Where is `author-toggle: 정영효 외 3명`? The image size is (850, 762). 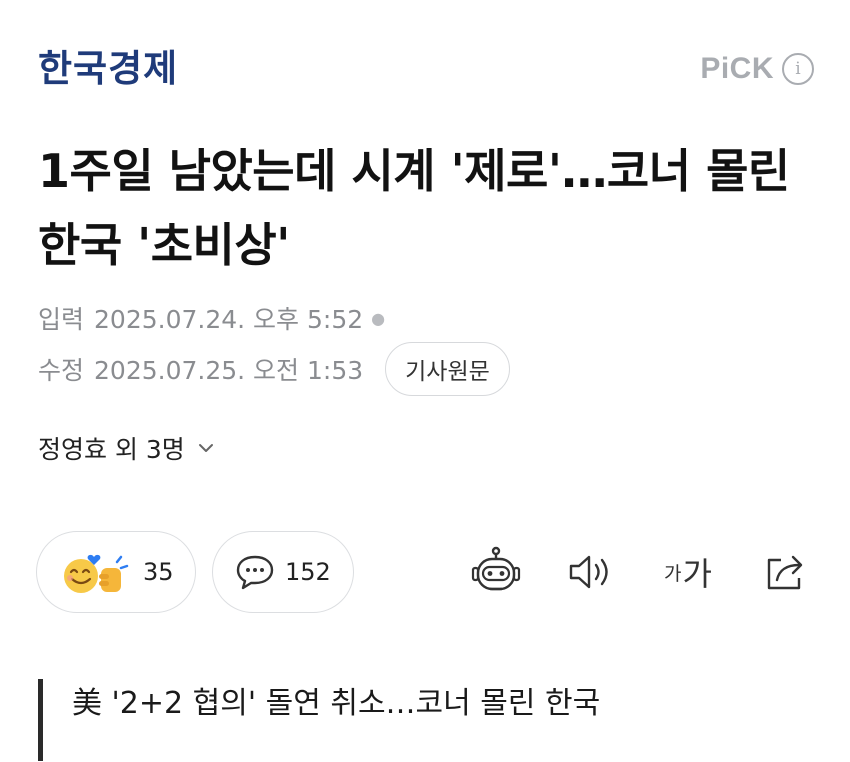 author-toggle: 정영효 외 3명 is located at coordinates (126, 448).